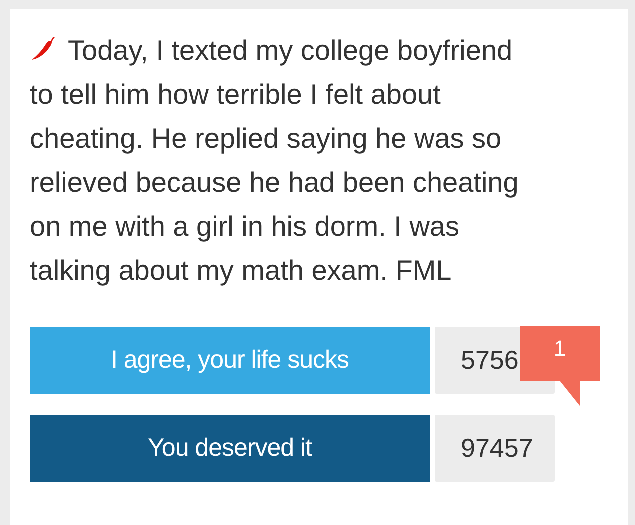 The height and width of the screenshot is (525, 635). What do you see at coordinates (230, 448) in the screenshot?
I see `vote-button: You deserved it` at bounding box center [230, 448].